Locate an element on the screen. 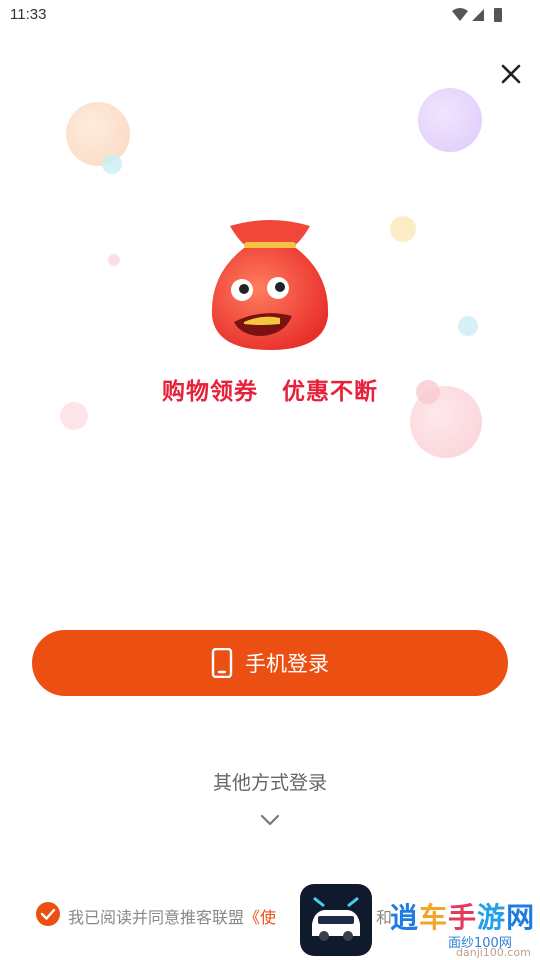 This screenshot has width=540, height=960. close-button is located at coordinates (511, 74).